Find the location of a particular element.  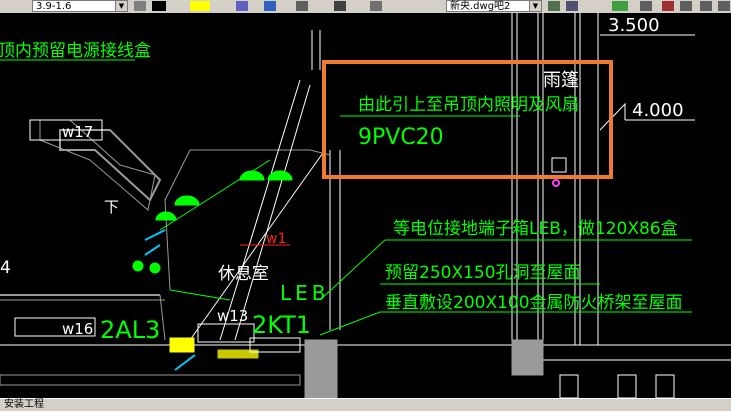

properties-icon is located at coordinates (646, 6).